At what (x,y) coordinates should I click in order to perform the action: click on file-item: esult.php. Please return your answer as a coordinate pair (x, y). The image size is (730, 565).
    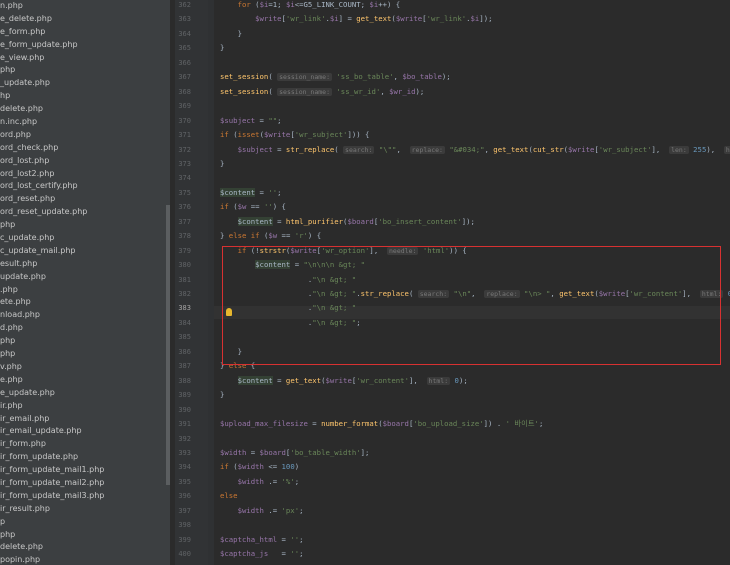
    Looking at the image, I should click on (85, 264).